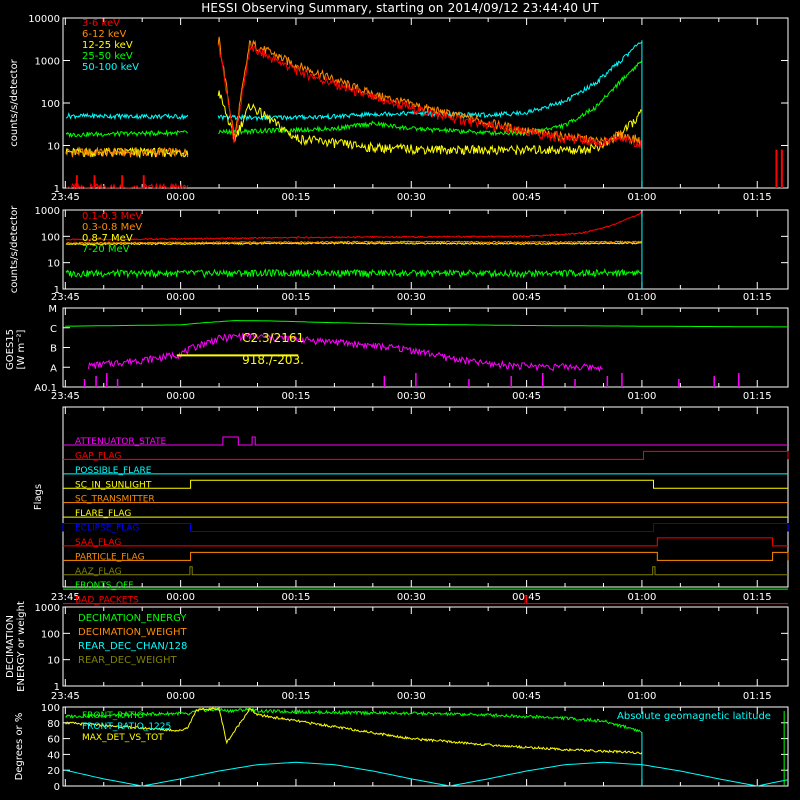 This screenshot has height=800, width=800. What do you see at coordinates (53, 147) in the screenshot?
I see `lowenergy-ytick-label: 10` at bounding box center [53, 147].